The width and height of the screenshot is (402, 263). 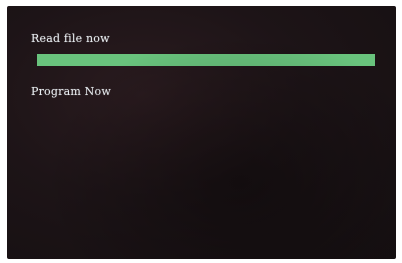 I want to click on status-message-program: Program Now, so click(x=71, y=91).